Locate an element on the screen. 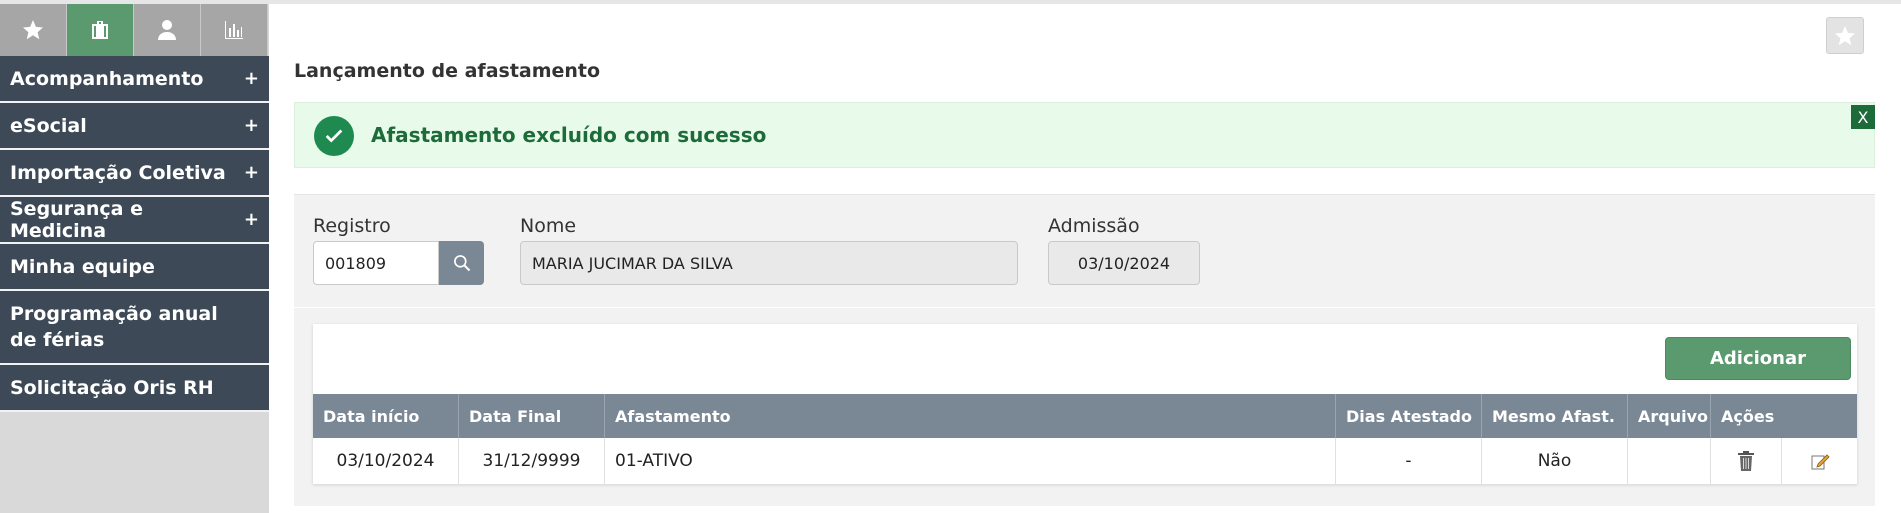 The width and height of the screenshot is (1901, 513). alert-message: Afastamento excluído com sucesso is located at coordinates (569, 135).